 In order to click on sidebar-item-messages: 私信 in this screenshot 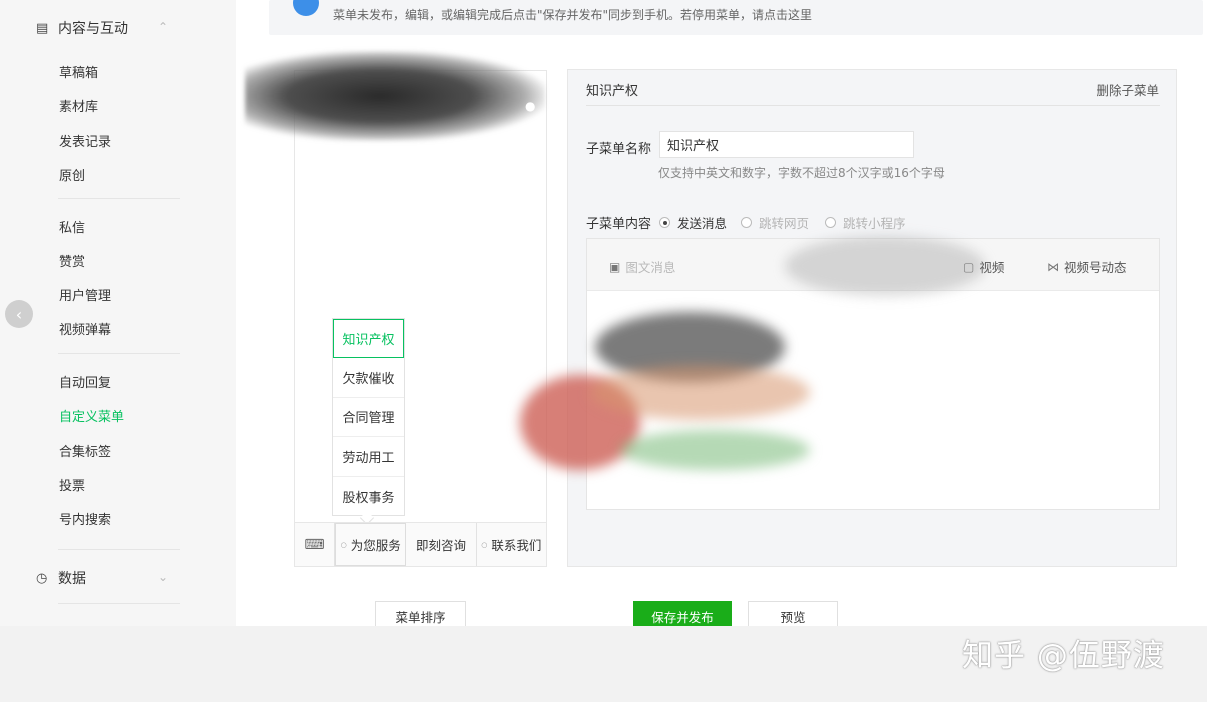, I will do `click(72, 226)`.